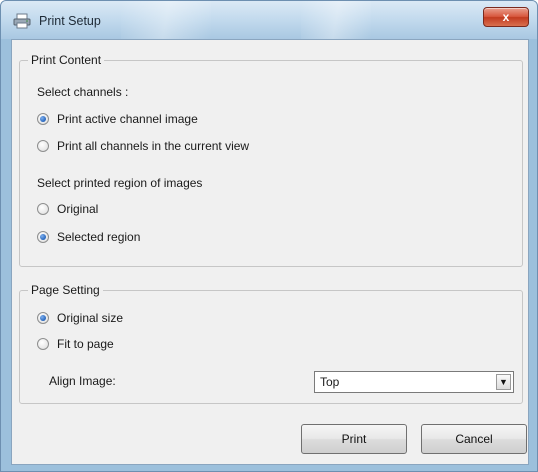 The height and width of the screenshot is (472, 538). What do you see at coordinates (330, 382) in the screenshot?
I see `align-image-value: Top` at bounding box center [330, 382].